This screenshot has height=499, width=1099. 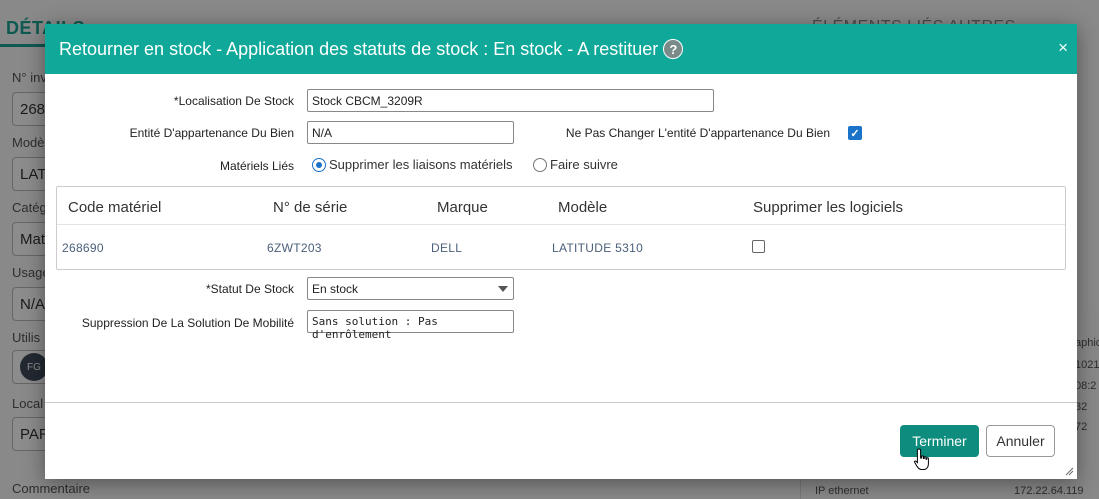 I want to click on entite-input: N/A, so click(x=410, y=132).